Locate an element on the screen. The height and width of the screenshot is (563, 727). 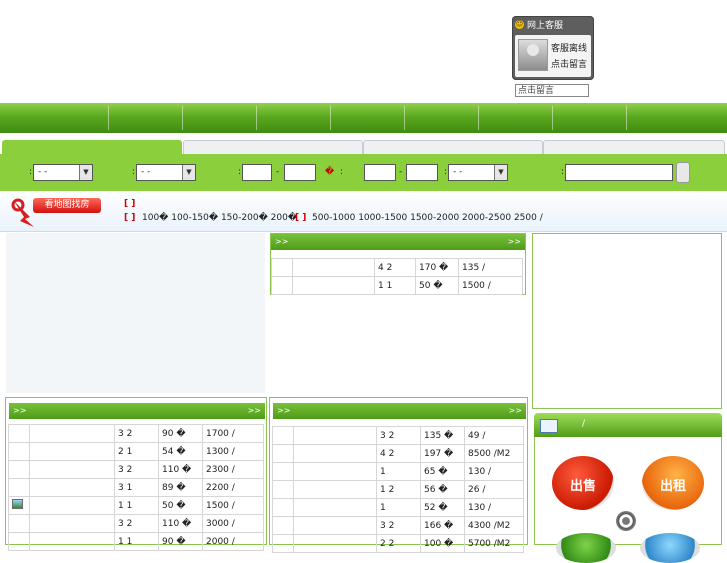
customer-service-widget: ☺ 网上客服 客服离线 点击留言 is located at coordinates (553, 48).